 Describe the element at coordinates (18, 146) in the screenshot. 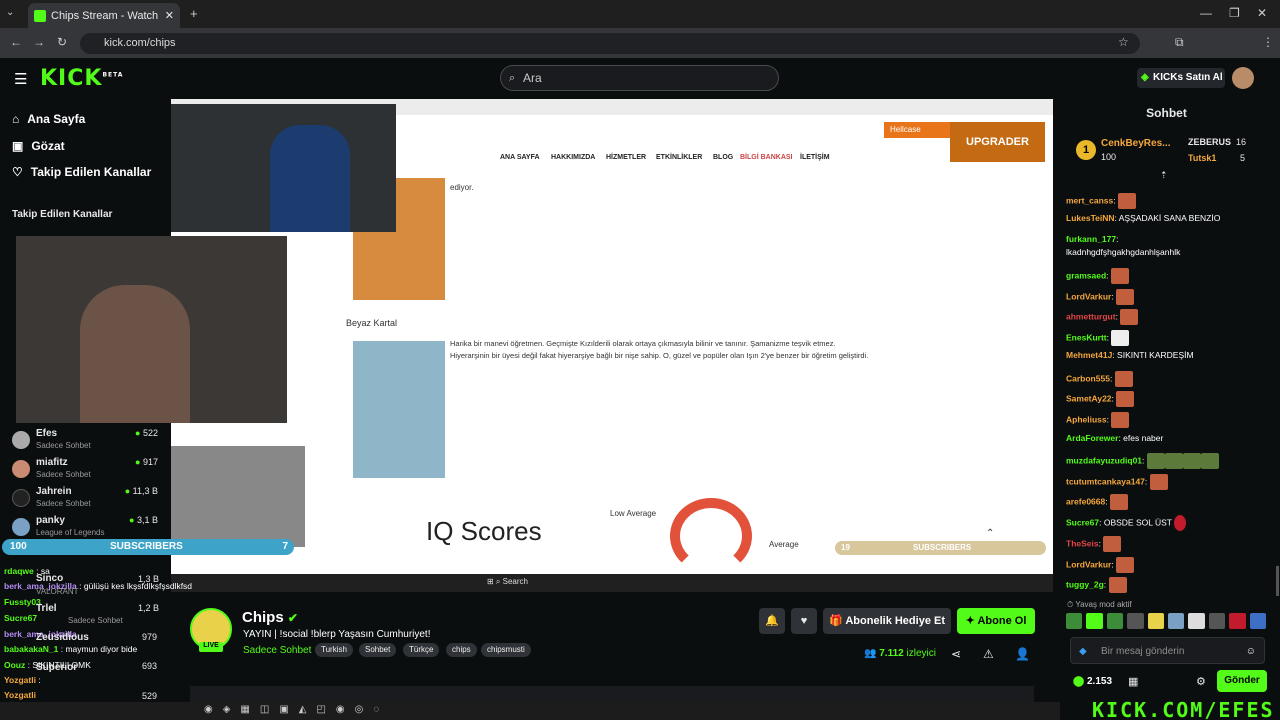

I see `browse-icon: ▣` at that location.